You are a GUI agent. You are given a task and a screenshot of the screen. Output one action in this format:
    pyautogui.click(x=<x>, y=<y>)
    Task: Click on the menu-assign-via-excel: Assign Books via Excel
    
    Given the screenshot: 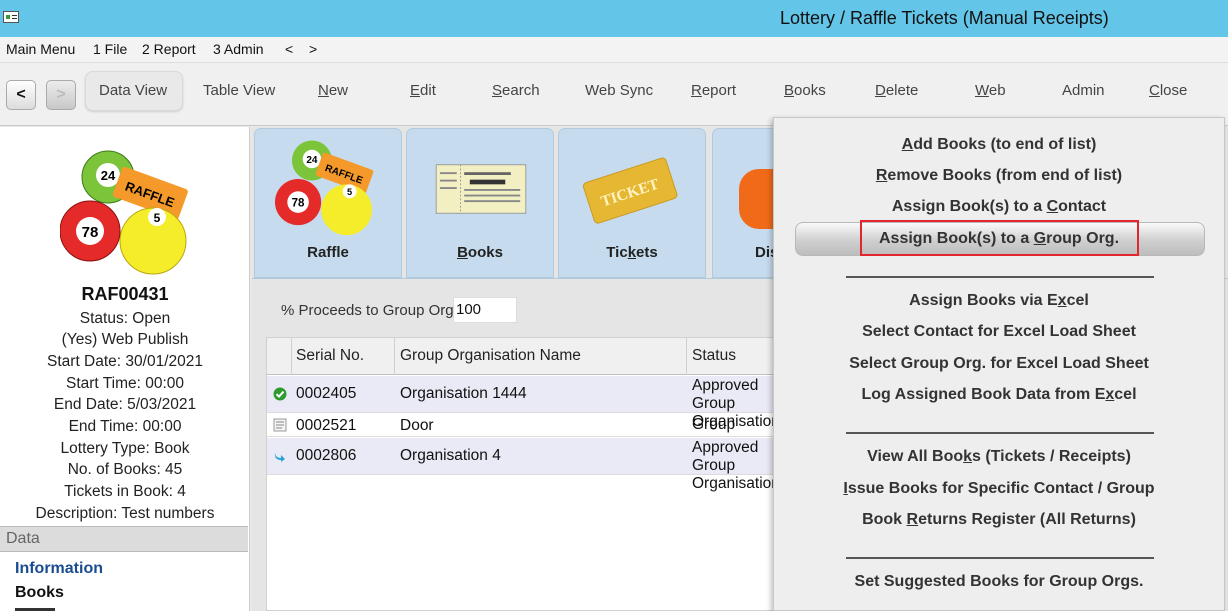 What is the action you would take?
    pyautogui.click(x=999, y=301)
    